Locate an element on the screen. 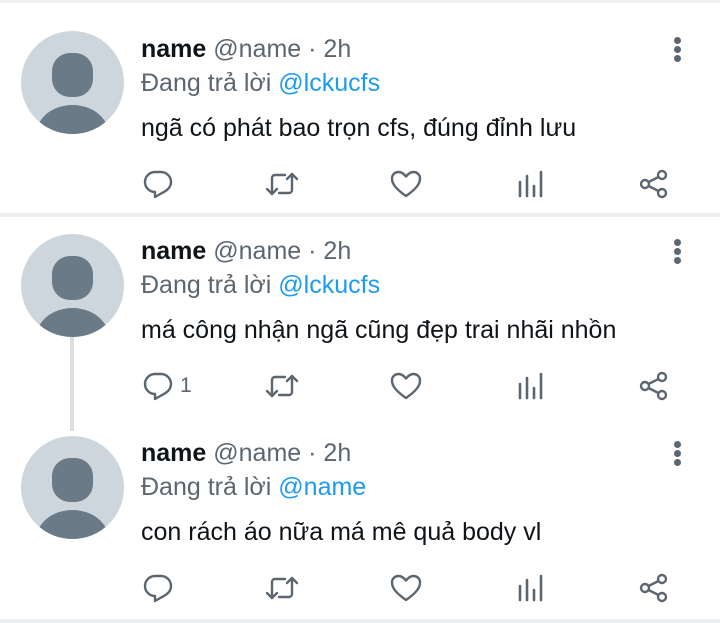 This screenshot has height=623, width=720. reply-count: 1 is located at coordinates (186, 385).